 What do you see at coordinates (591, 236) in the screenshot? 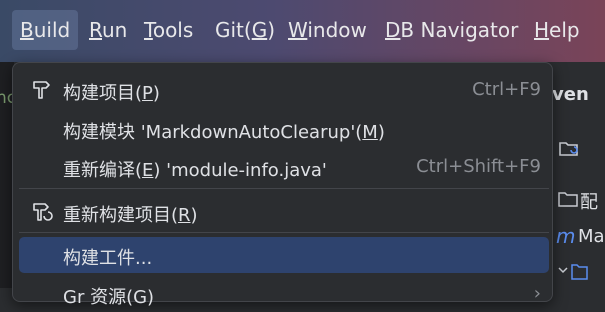
I see `tree-row-maven: Ma` at bounding box center [591, 236].